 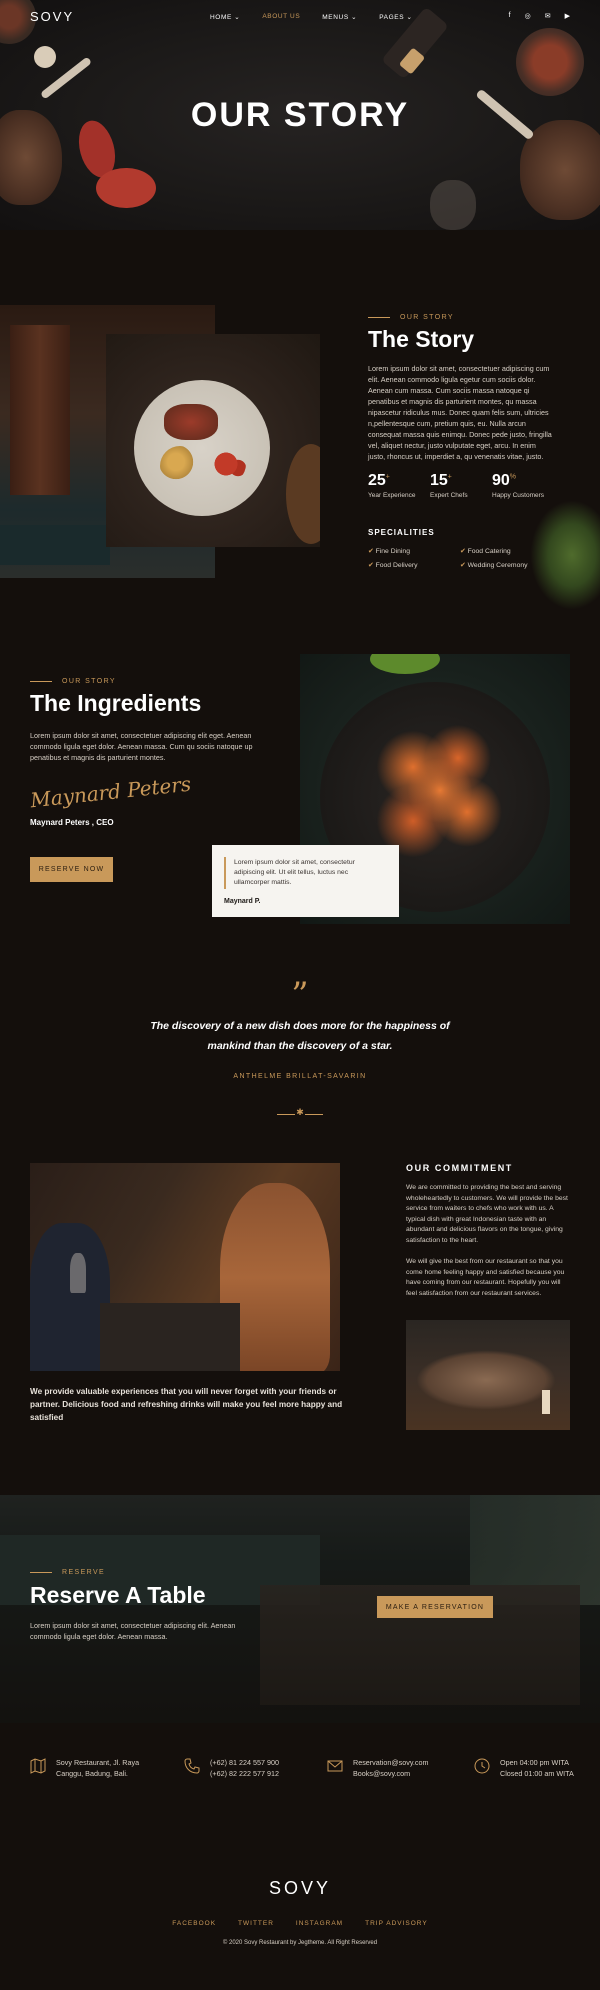 I want to click on instagram-icon: ◎, so click(x=528, y=16).